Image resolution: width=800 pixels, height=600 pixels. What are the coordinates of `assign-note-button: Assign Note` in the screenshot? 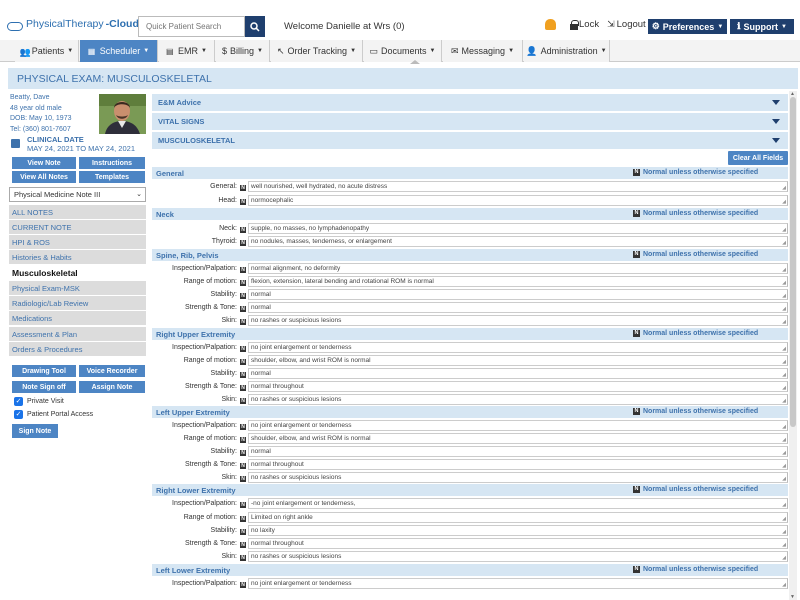 It's located at (112, 387).